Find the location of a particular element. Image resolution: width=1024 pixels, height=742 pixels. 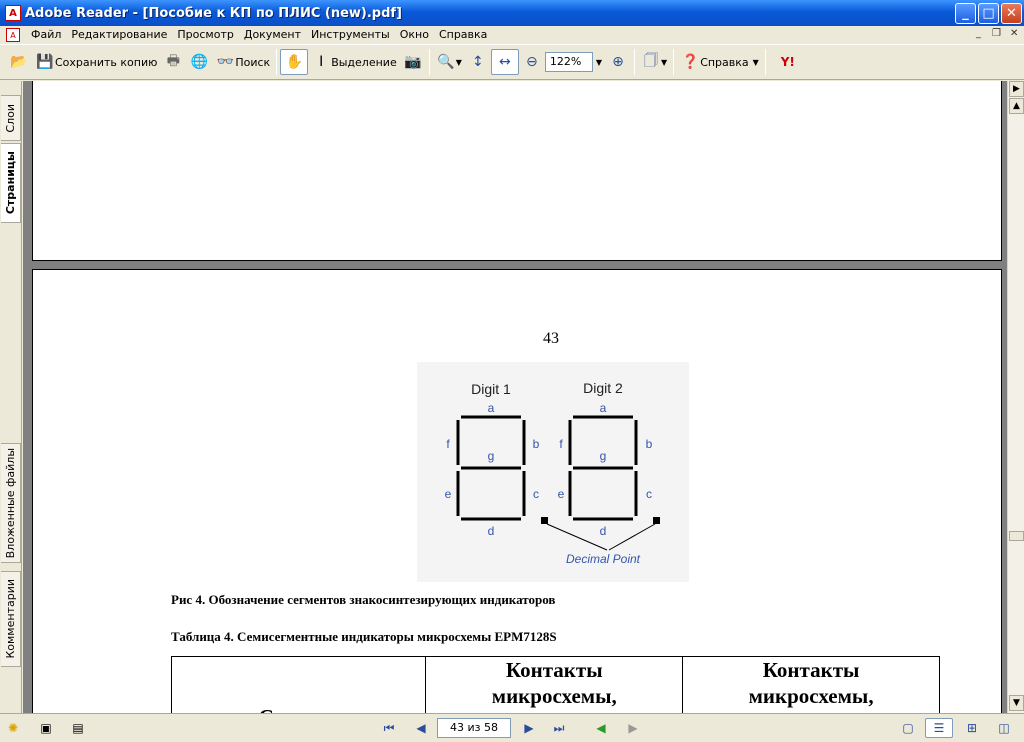

zoom-out-button: ⊖ is located at coordinates (532, 62).